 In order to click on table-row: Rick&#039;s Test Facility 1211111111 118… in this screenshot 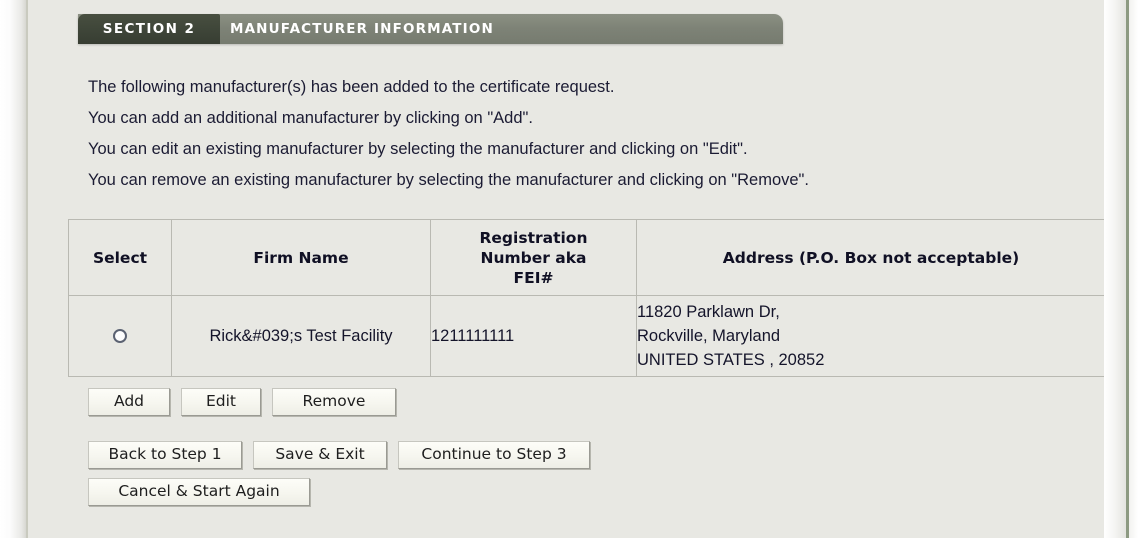, I will do `click(587, 336)`.